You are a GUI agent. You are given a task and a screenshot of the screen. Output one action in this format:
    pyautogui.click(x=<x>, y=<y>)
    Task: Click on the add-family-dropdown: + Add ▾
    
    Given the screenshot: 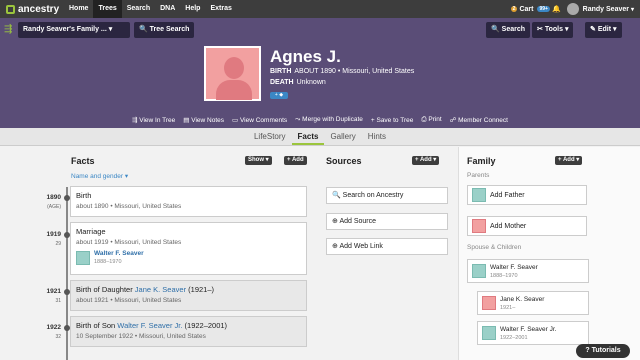 What is the action you would take?
    pyautogui.click(x=569, y=160)
    